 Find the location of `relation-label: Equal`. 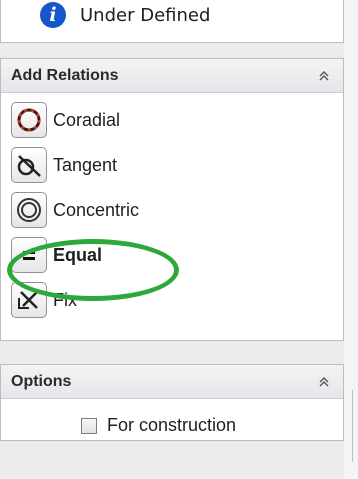

relation-label: Equal is located at coordinates (77, 255).